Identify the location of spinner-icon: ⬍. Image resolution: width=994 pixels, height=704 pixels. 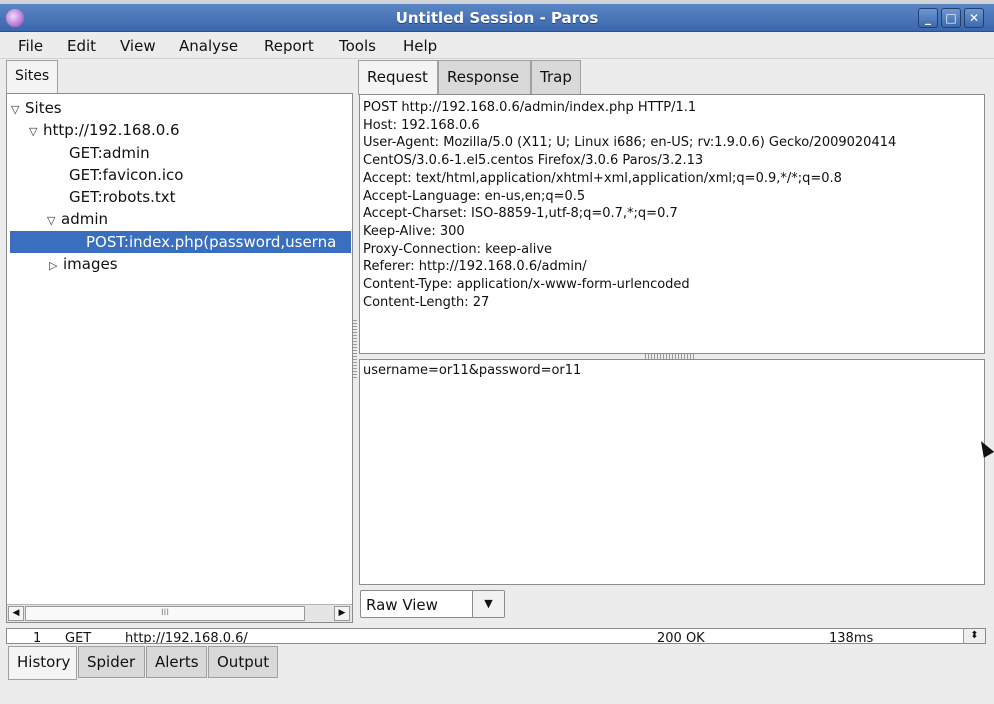
(974, 636).